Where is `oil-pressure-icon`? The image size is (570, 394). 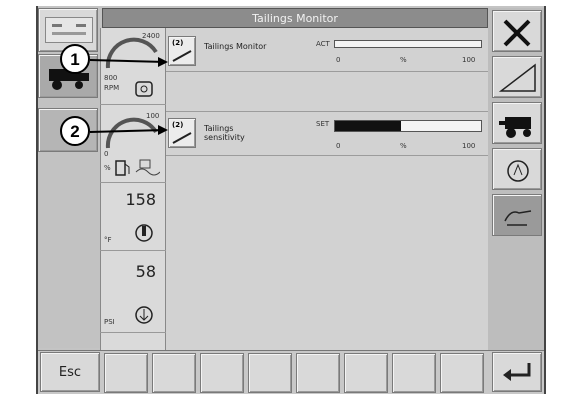 oil-pressure-icon is located at coordinates (144, 315).